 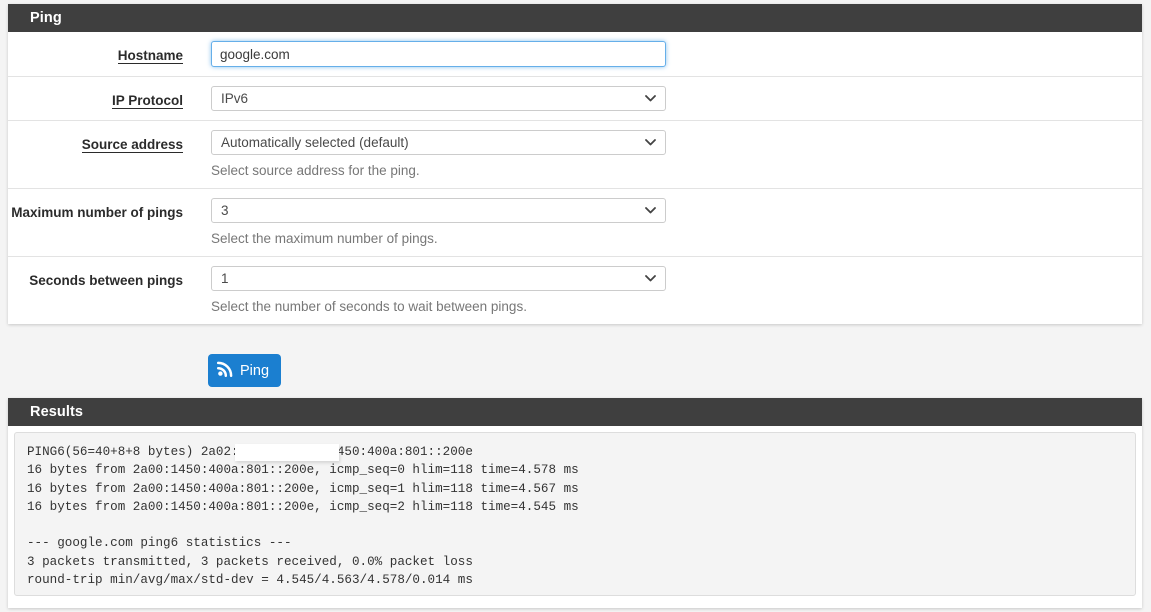 I want to click on results-line-1-prefix: PING6(56=40+8+8 bytes) 2a02:1, so click(x=137, y=452).